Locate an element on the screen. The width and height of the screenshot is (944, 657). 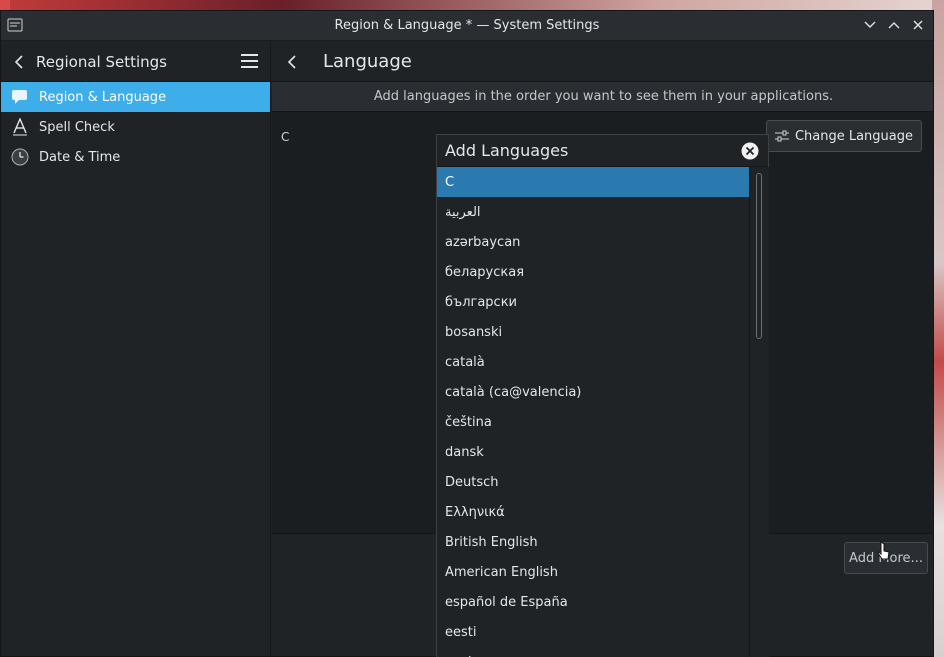
language-item: čeština is located at coordinates (593, 422).